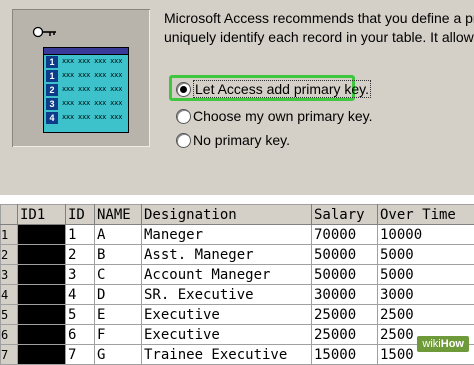 The height and width of the screenshot is (365, 474). I want to click on cell-designation: Account Maneger, so click(227, 275).